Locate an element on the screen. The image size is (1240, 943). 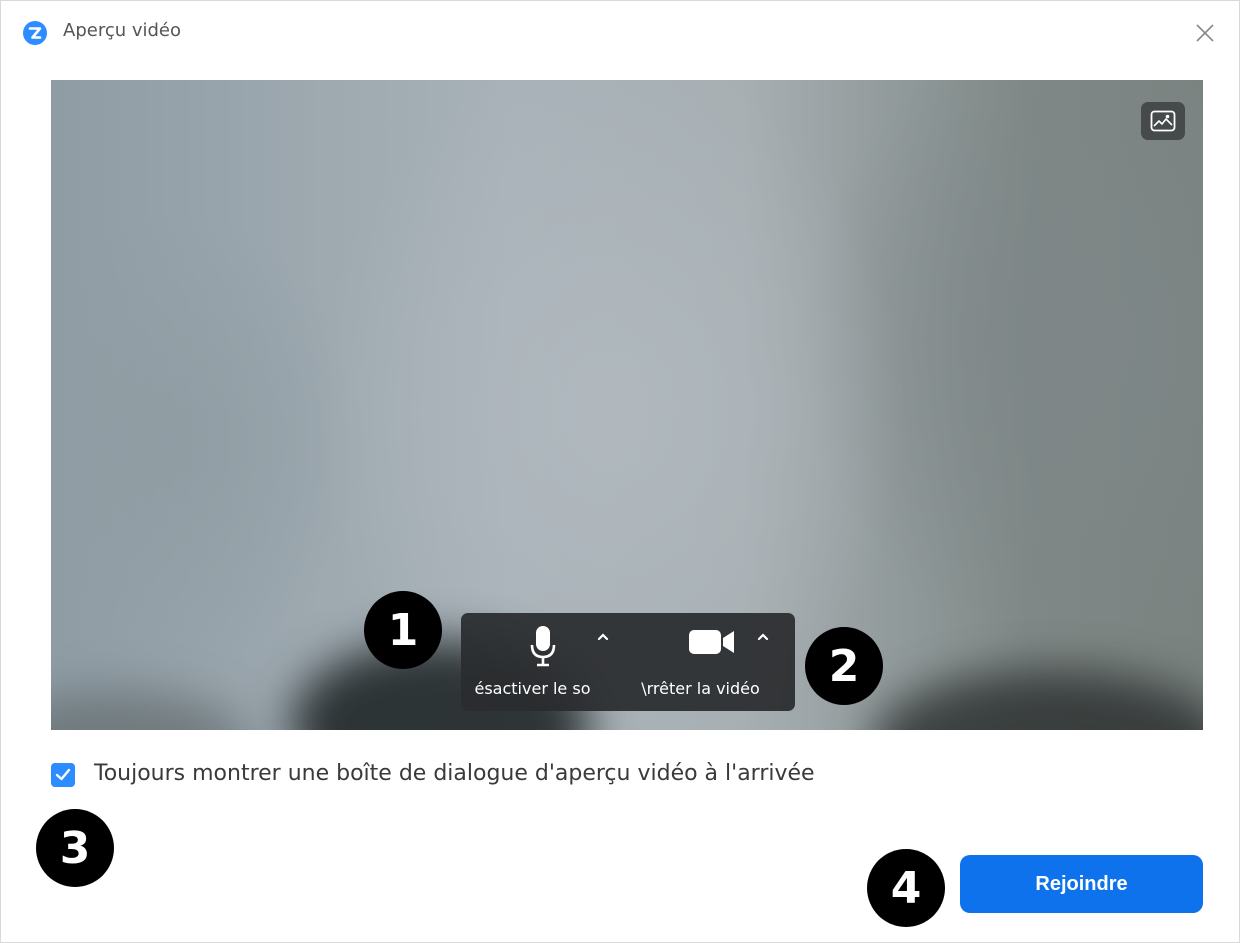
zoom-logo-icon is located at coordinates (35, 33).